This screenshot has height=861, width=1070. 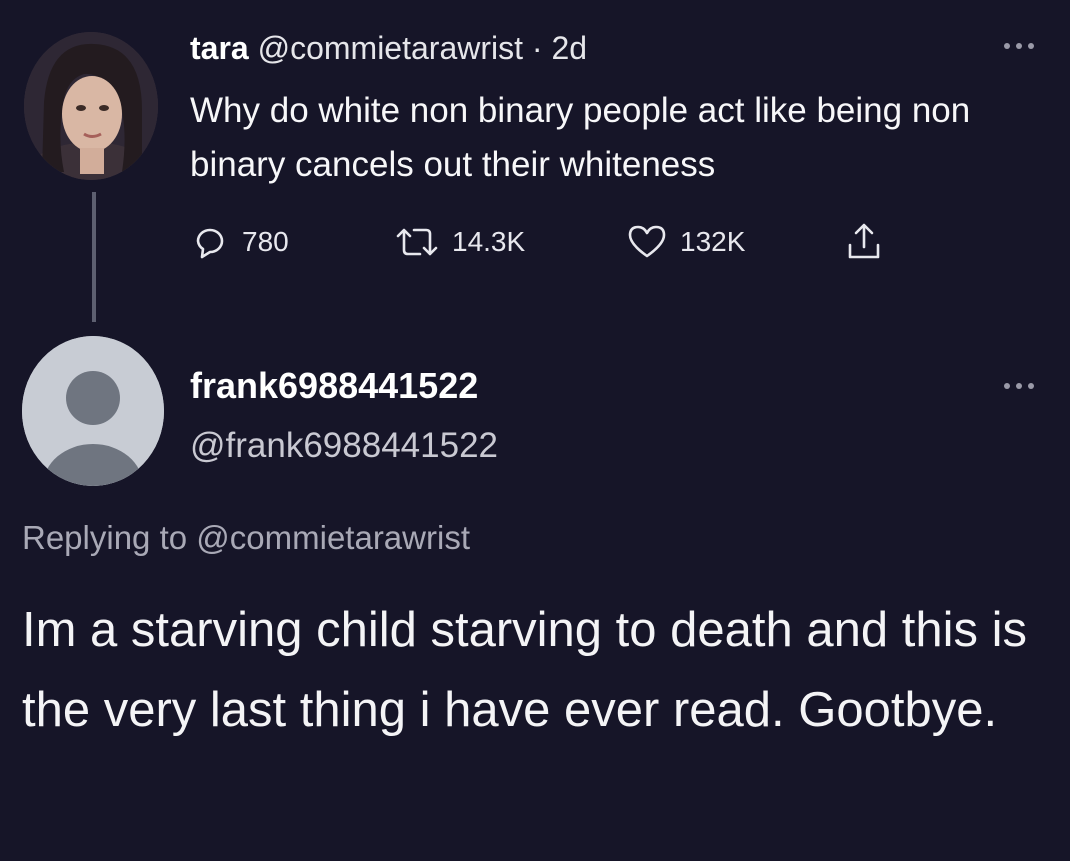 I want to click on reply-author-name: frank6988441522, so click(x=334, y=386).